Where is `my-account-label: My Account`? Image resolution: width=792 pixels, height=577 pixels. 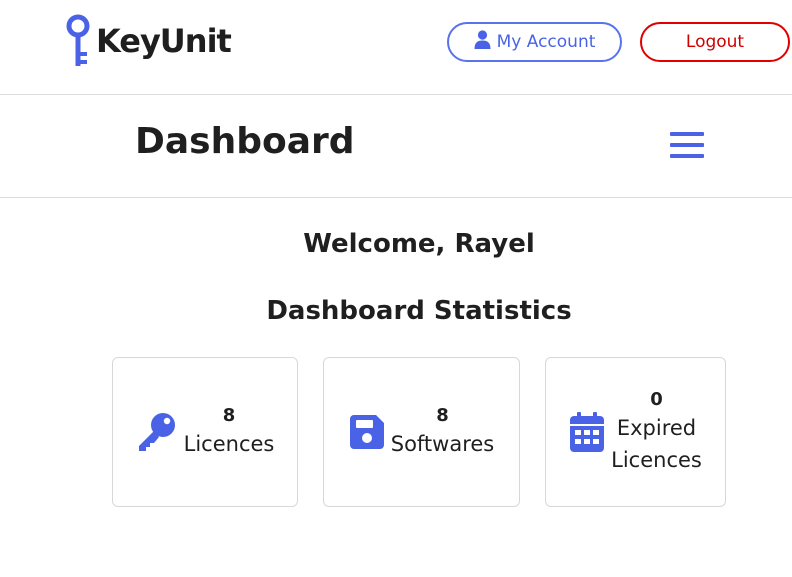 my-account-label: My Account is located at coordinates (546, 42).